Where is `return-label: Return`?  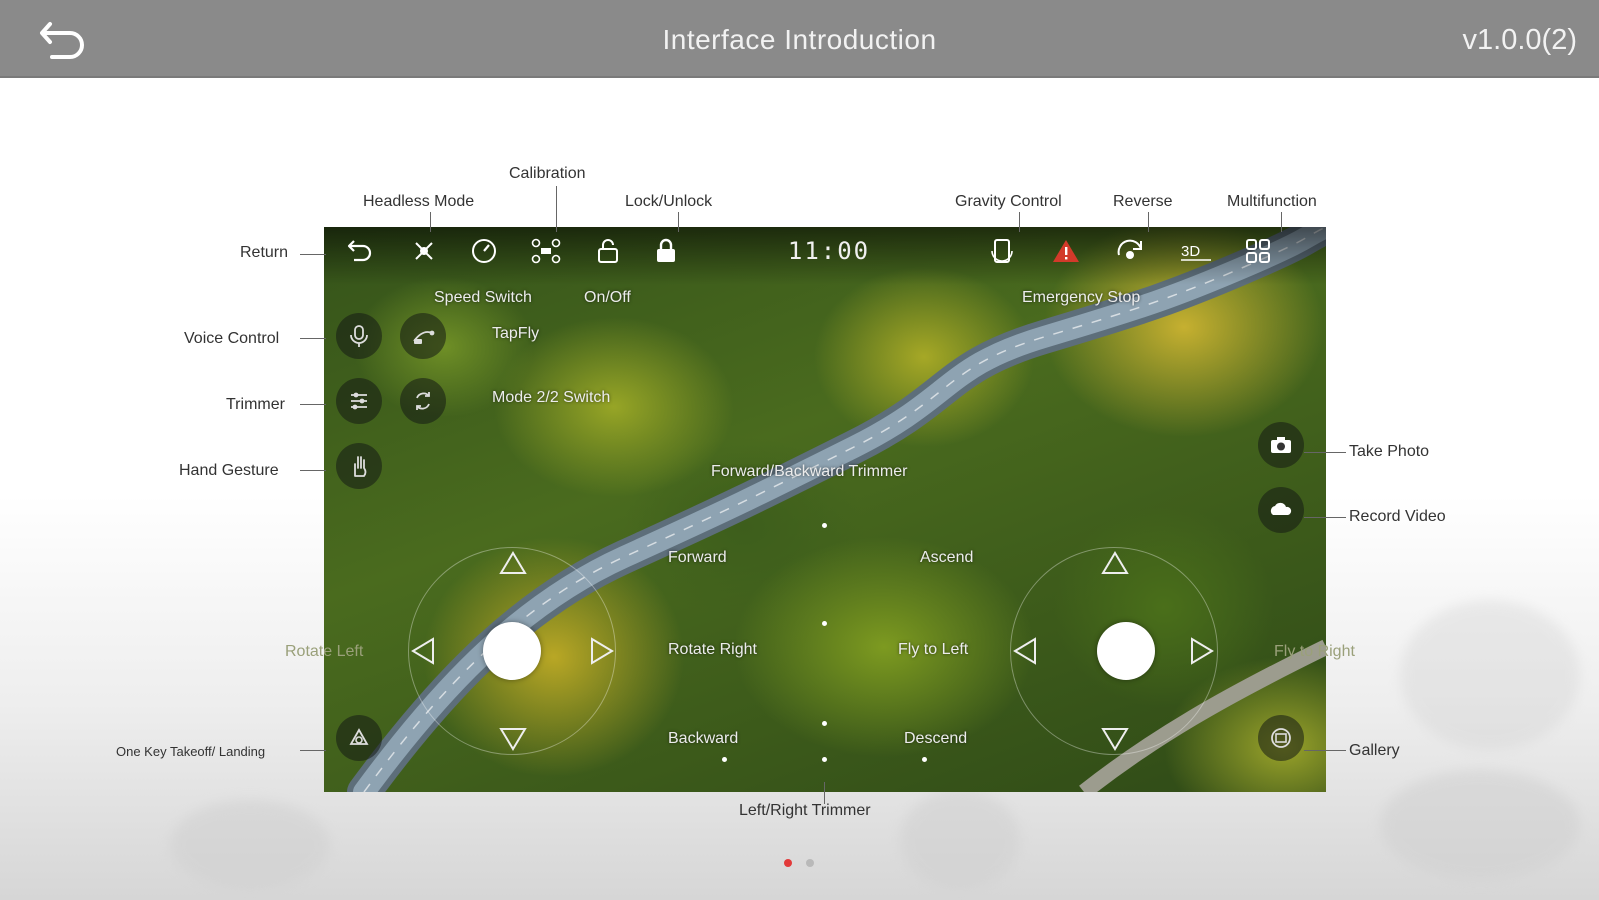 return-label: Return is located at coordinates (264, 252).